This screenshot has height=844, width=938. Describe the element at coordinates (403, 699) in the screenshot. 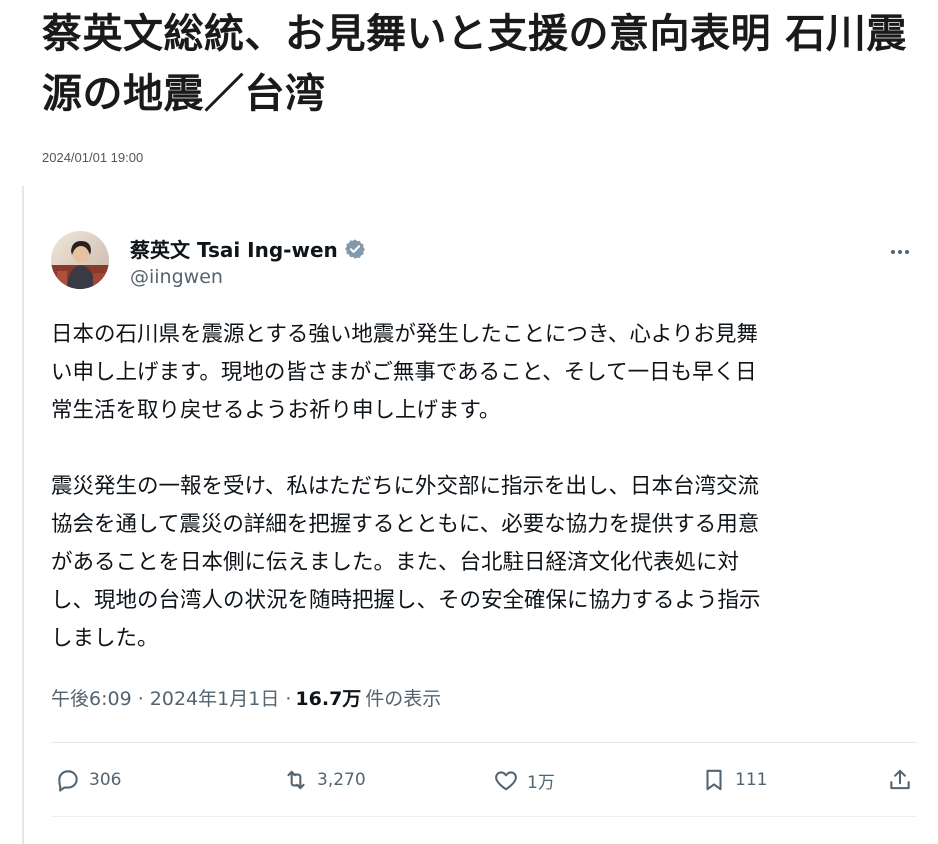

I see `views-label: 件の表示` at that location.